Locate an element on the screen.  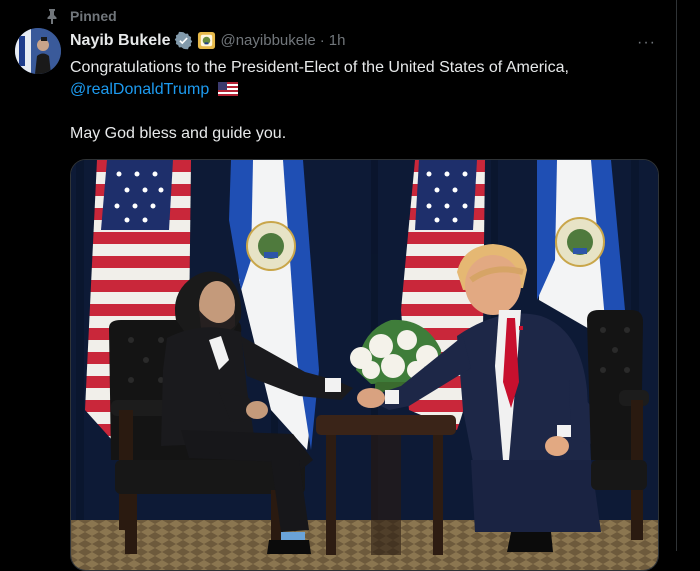
tweet-header: Nayib Bukele @nayibbukele · 1h is located at coordinates (207, 40).